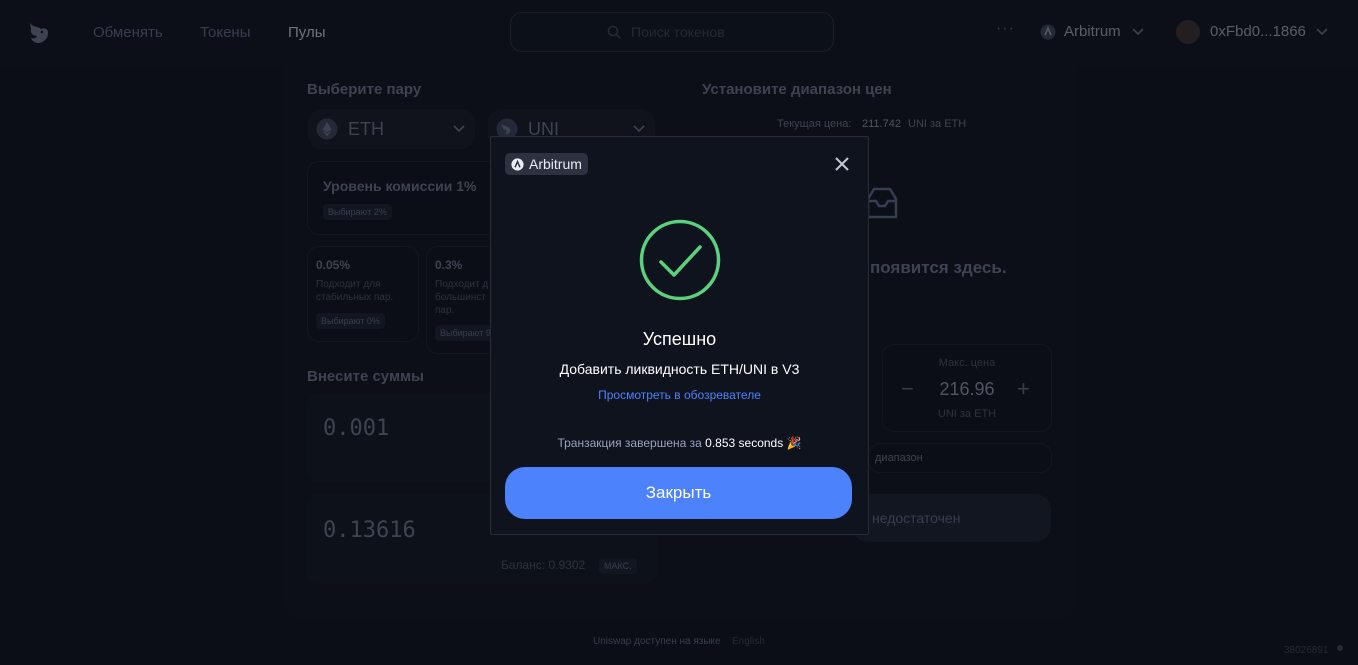  I want to click on tx-time-prefix: Транзакция завершена за, so click(629, 443).